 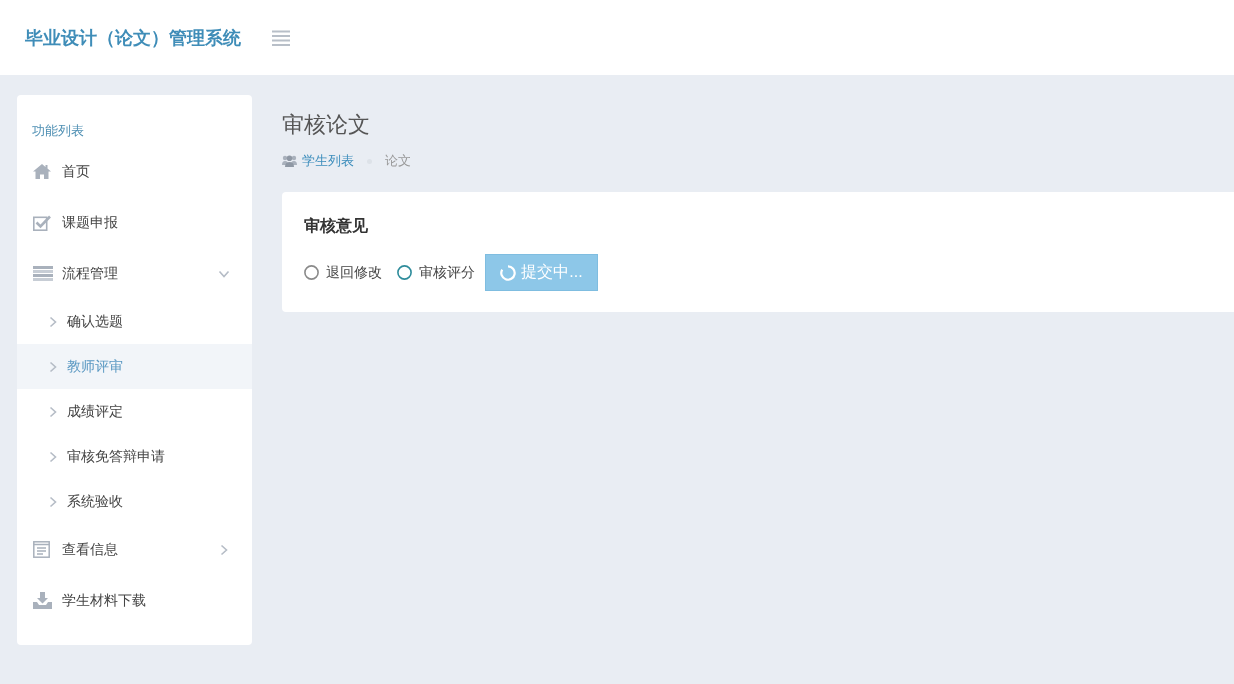 What do you see at coordinates (281, 37) in the screenshot?
I see `menu-icon` at bounding box center [281, 37].